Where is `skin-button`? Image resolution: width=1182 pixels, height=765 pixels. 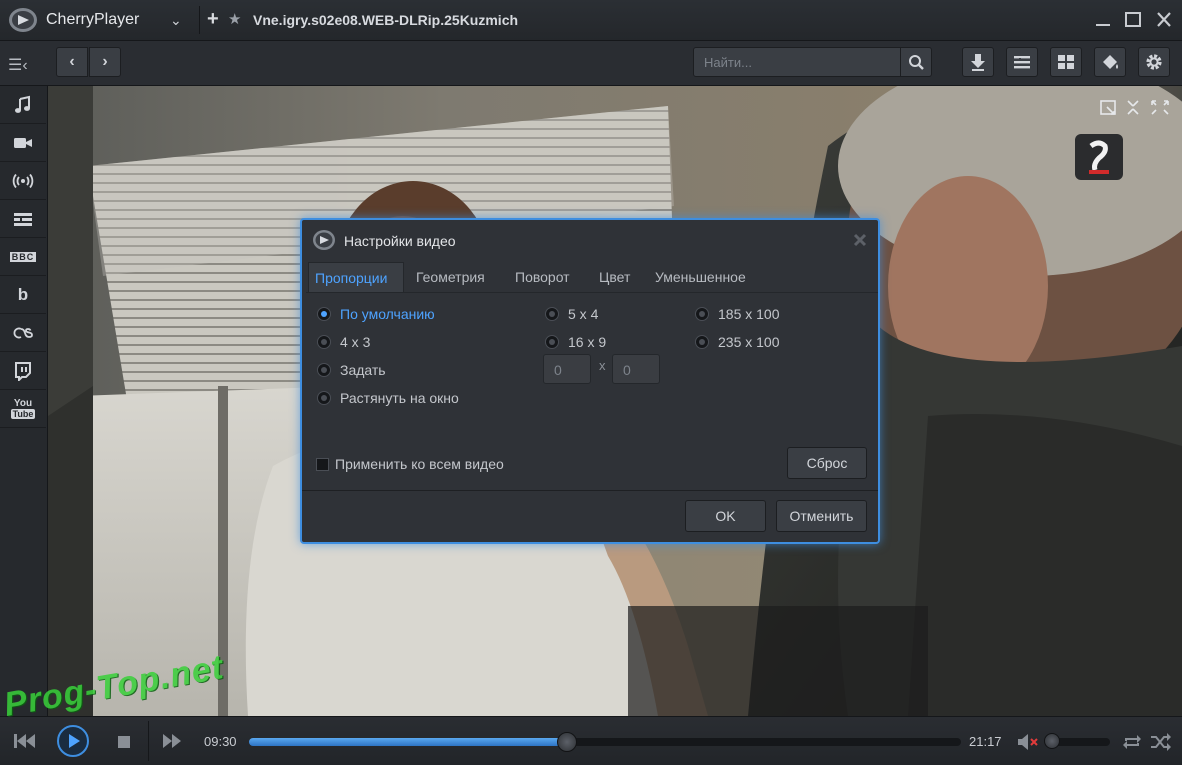
skin-button is located at coordinates (1110, 62).